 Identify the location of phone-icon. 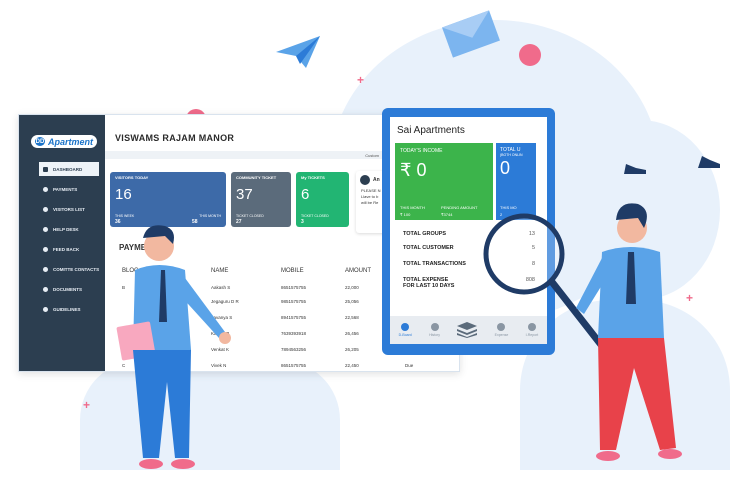
(45, 269).